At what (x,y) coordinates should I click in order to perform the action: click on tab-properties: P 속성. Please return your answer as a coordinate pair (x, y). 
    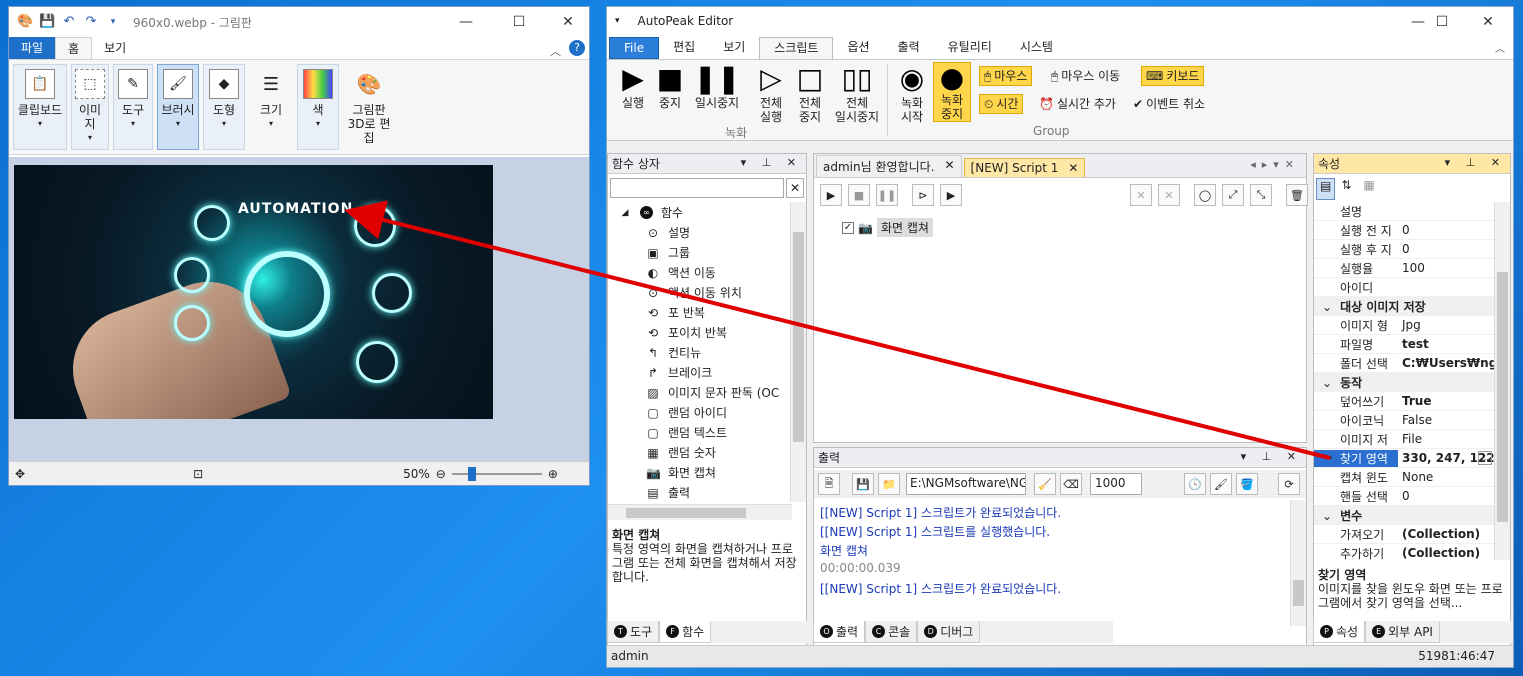
    Looking at the image, I should click on (1339, 632).